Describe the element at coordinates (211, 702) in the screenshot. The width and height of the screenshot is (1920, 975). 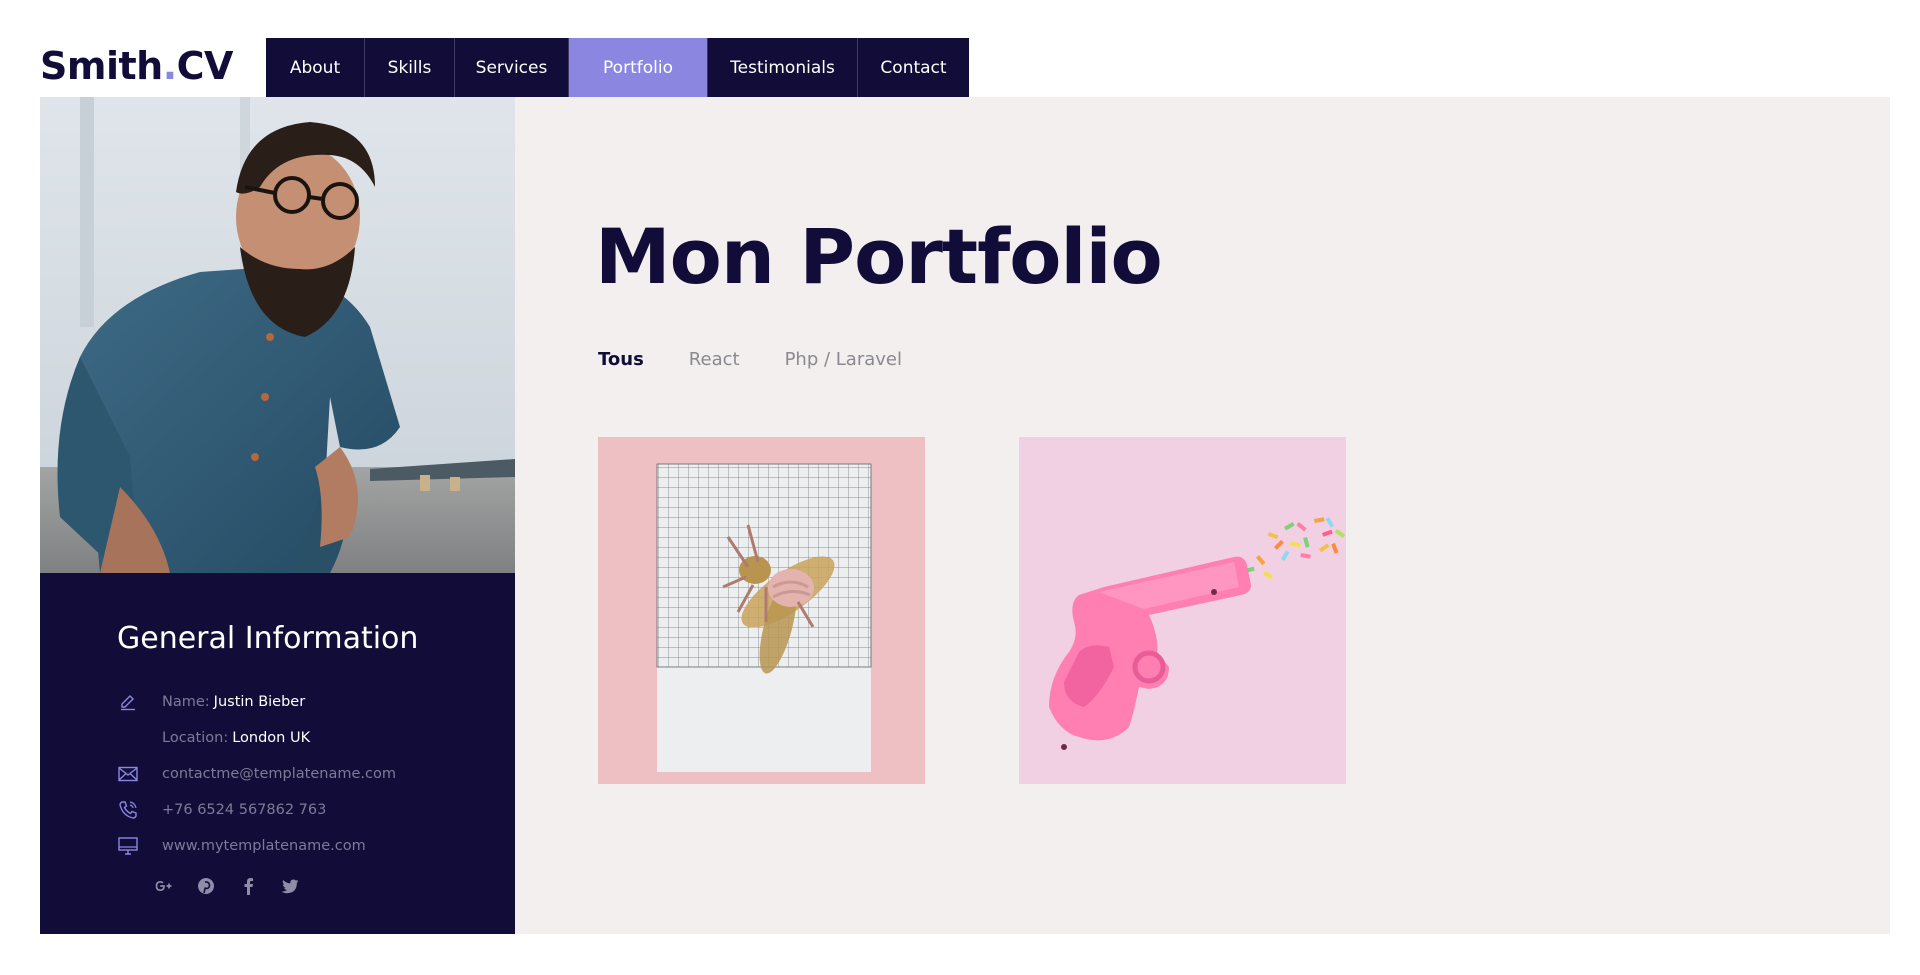
I see `info-name-row: Name: Justin Bieber` at that location.